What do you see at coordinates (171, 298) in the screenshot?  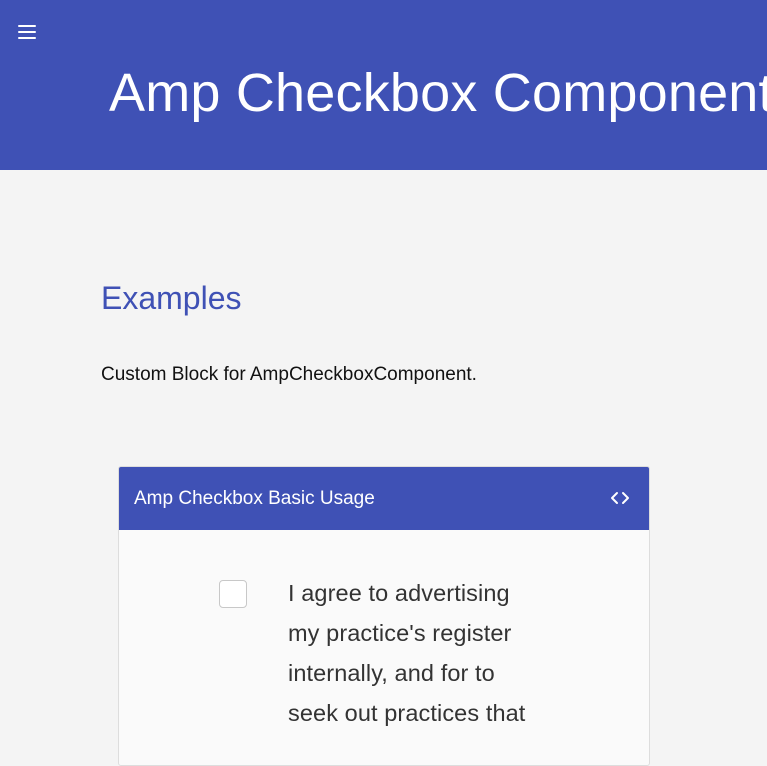 I see `section-title: Examples` at bounding box center [171, 298].